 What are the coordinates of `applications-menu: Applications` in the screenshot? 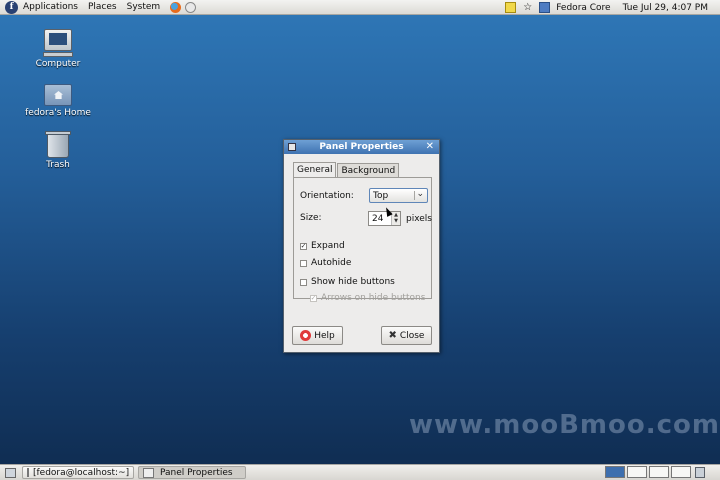 It's located at (50, 7).